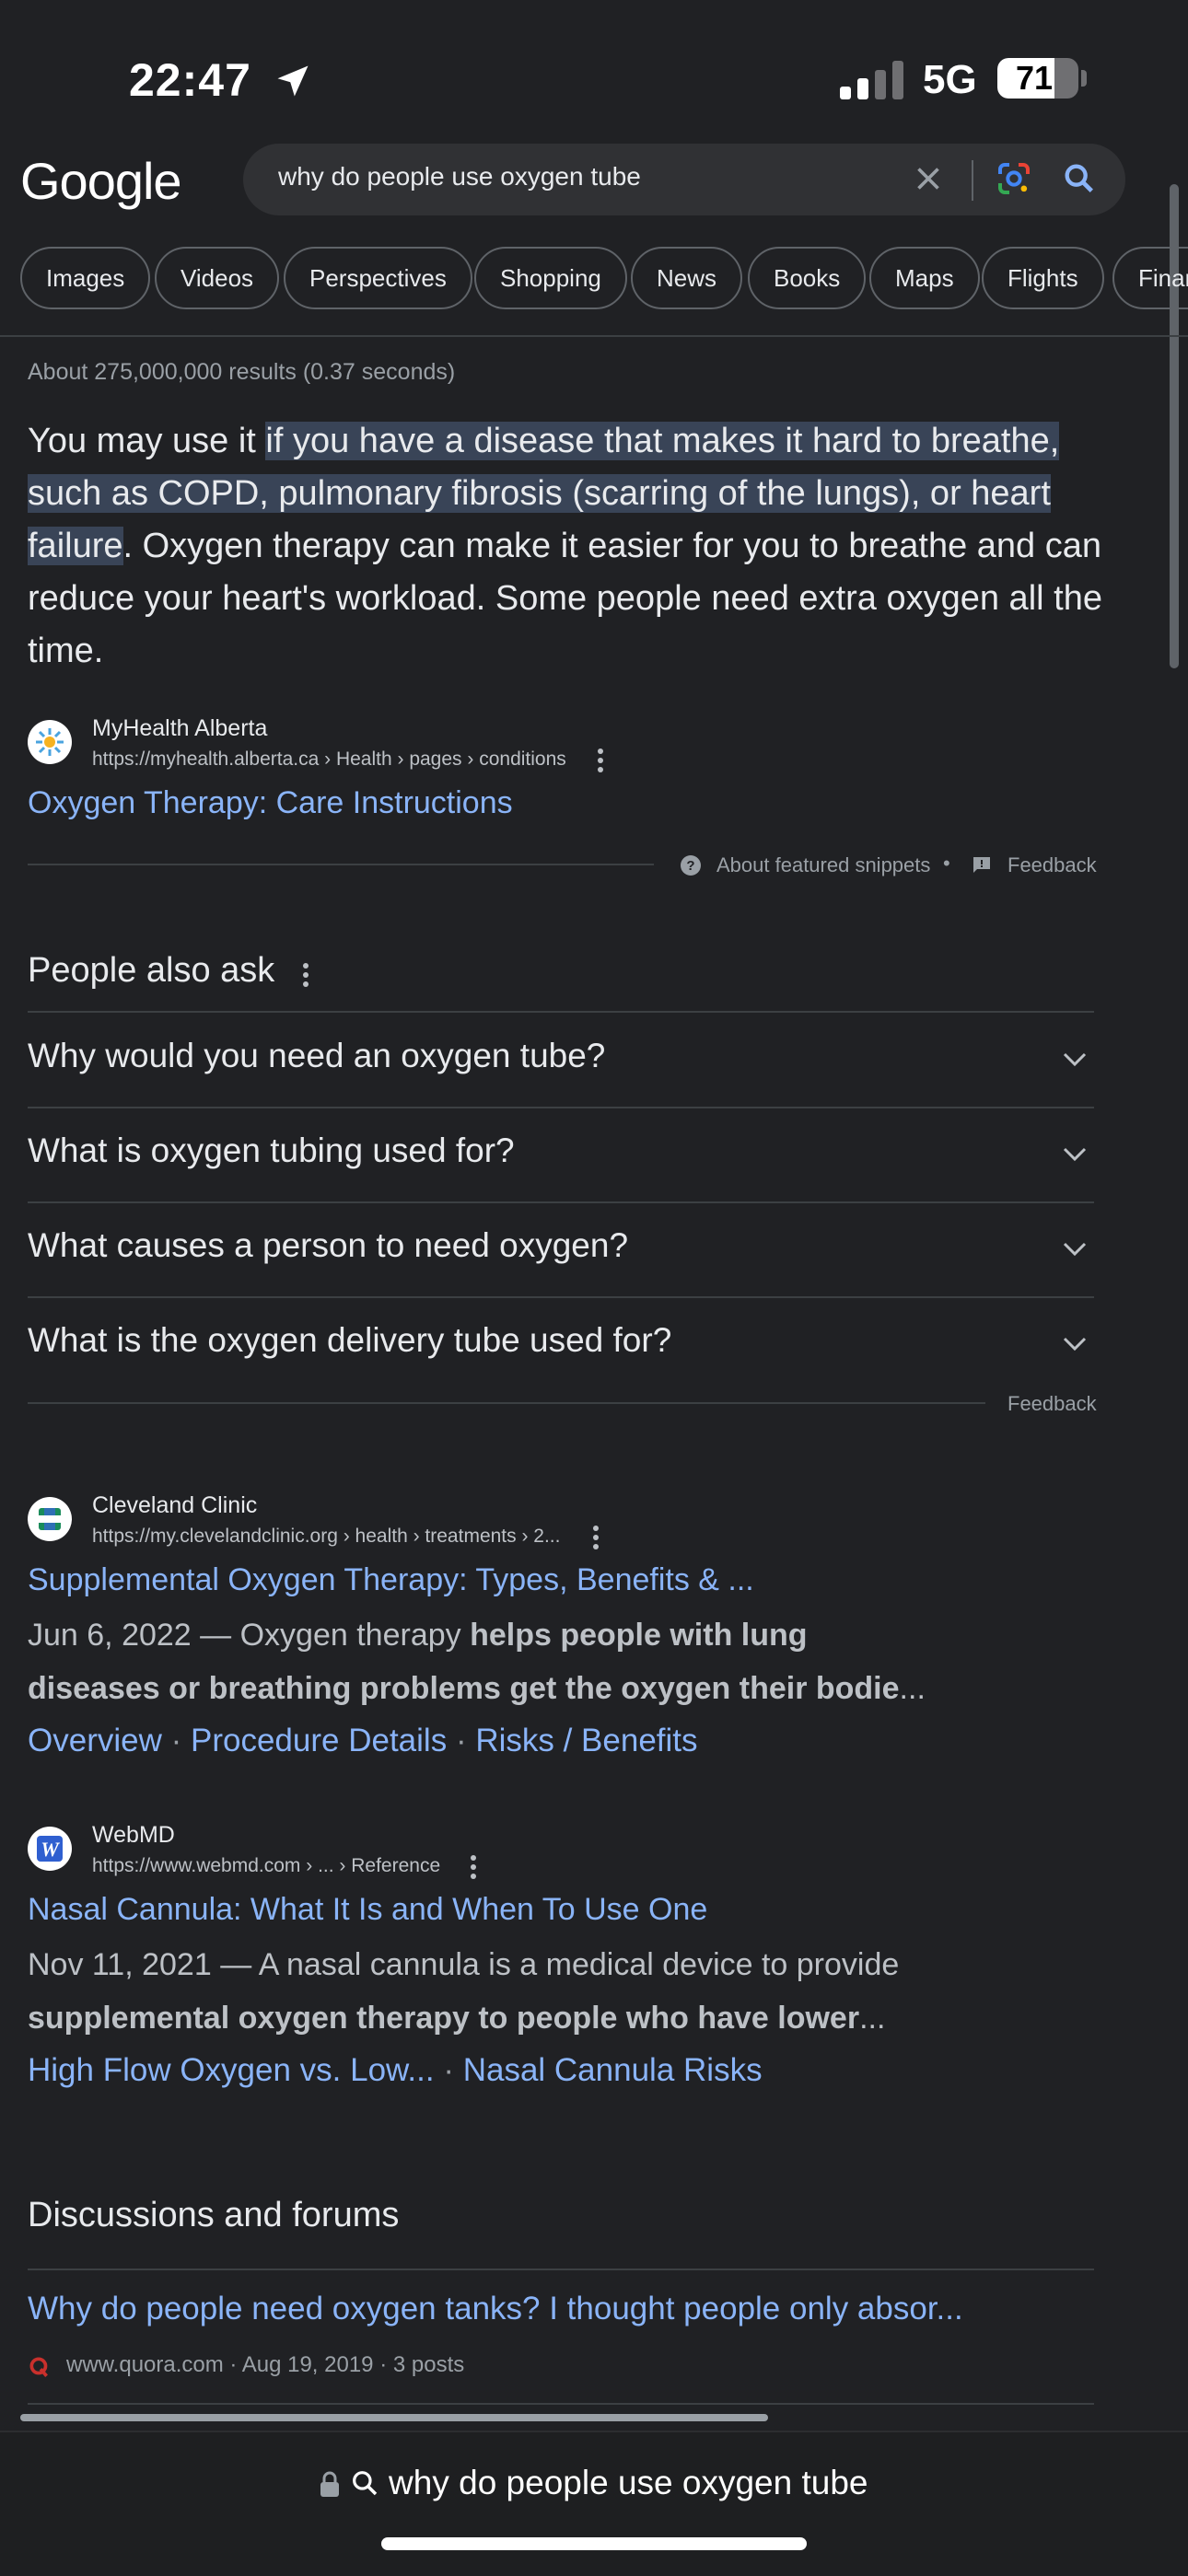 The height and width of the screenshot is (2576, 1188). Describe the element at coordinates (38, 2367) in the screenshot. I see `quora-icon` at that location.